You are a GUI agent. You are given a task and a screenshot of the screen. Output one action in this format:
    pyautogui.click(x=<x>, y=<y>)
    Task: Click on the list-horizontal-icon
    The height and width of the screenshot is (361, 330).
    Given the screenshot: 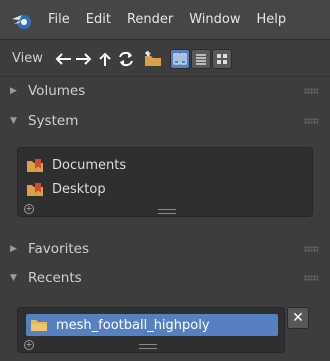 What is the action you would take?
    pyautogui.click(x=200, y=58)
    